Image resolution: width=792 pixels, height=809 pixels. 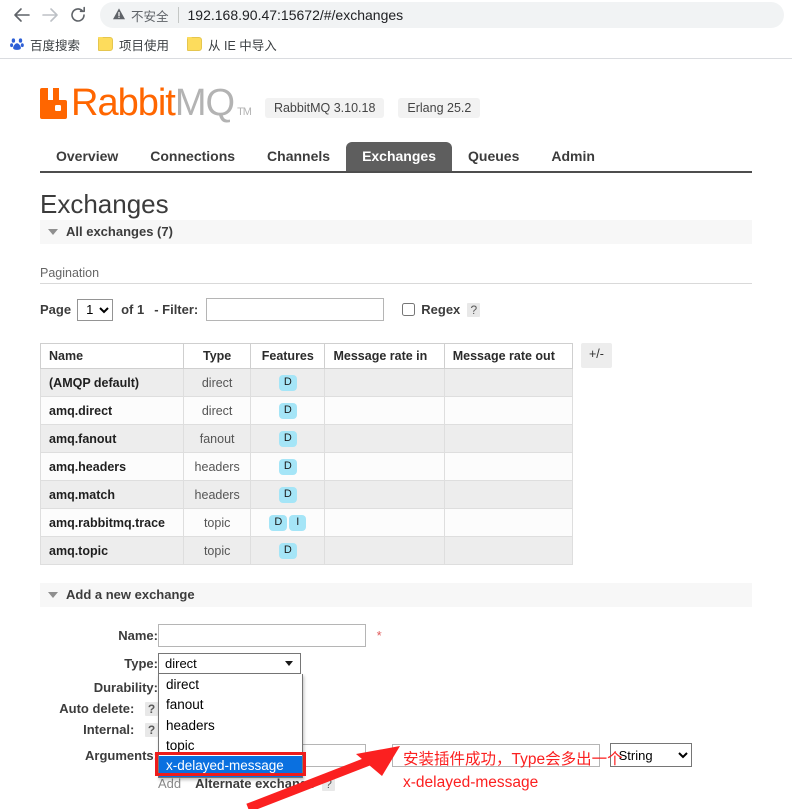 What do you see at coordinates (45, 44) in the screenshot?
I see `bookmark-baidu: 百度搜索` at bounding box center [45, 44].